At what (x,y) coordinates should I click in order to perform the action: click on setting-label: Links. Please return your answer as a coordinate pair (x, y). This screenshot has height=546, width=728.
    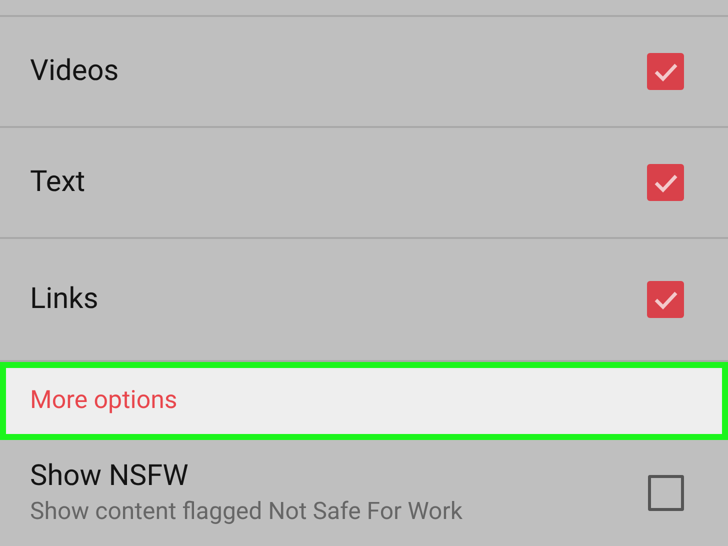
    Looking at the image, I should click on (64, 299).